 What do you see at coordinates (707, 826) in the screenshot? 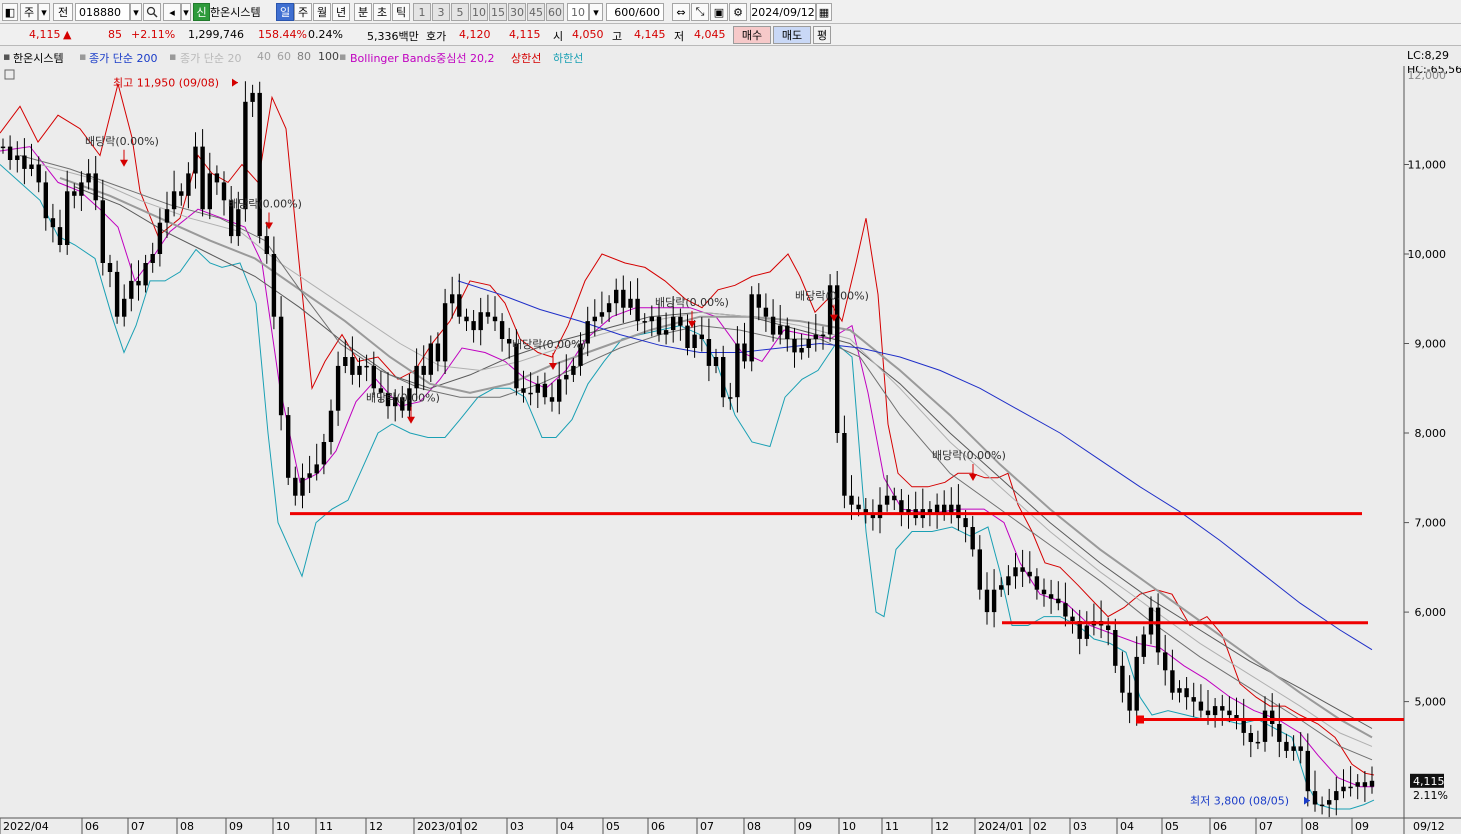
I see `x-tick-label: 07` at bounding box center [707, 826].